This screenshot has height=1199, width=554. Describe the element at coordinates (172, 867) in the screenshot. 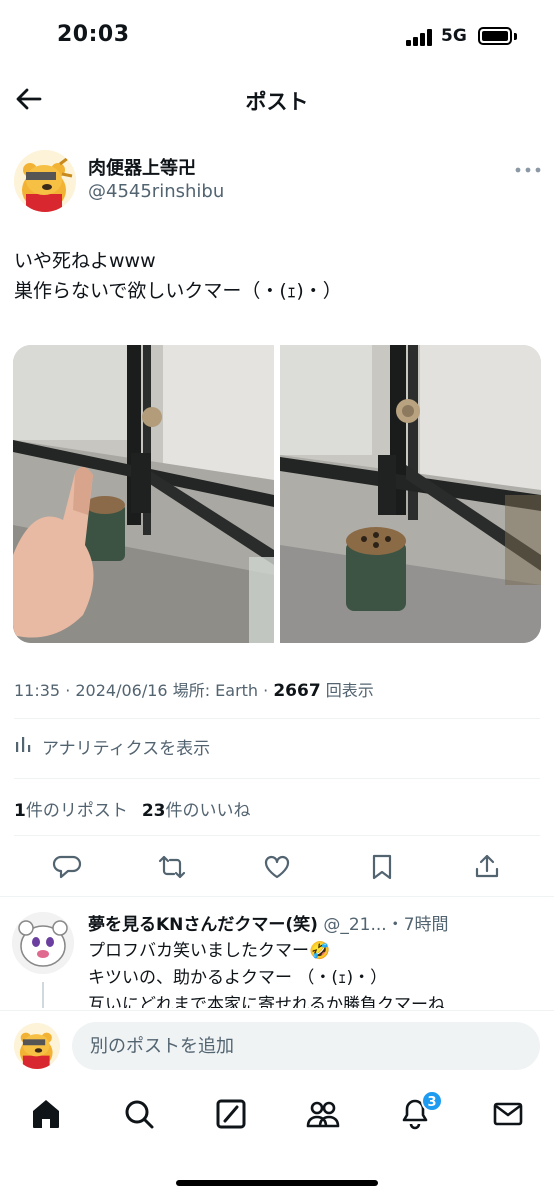

I see `repost-icon` at that location.